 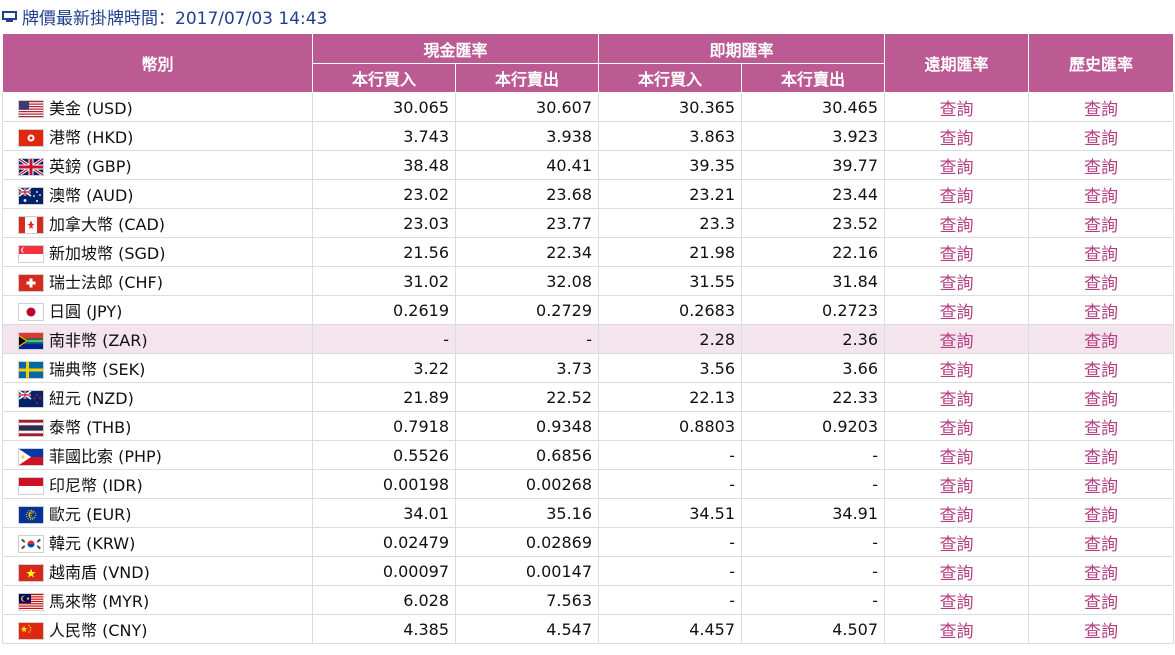 I want to click on spot-buy-rate: 0.8803, so click(x=670, y=426).